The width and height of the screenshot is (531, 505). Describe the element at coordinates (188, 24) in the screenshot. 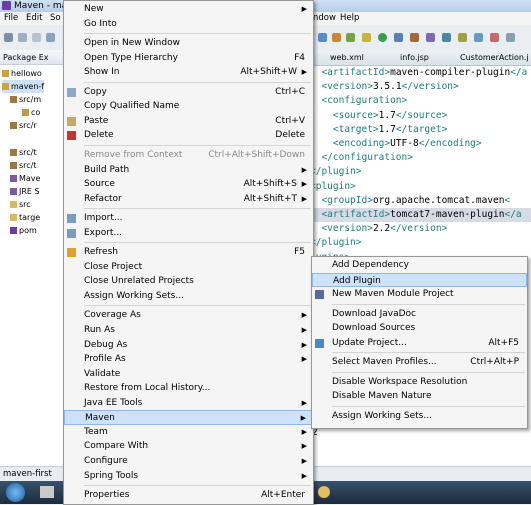

I see `menu-item-go-into: Go Into` at that location.